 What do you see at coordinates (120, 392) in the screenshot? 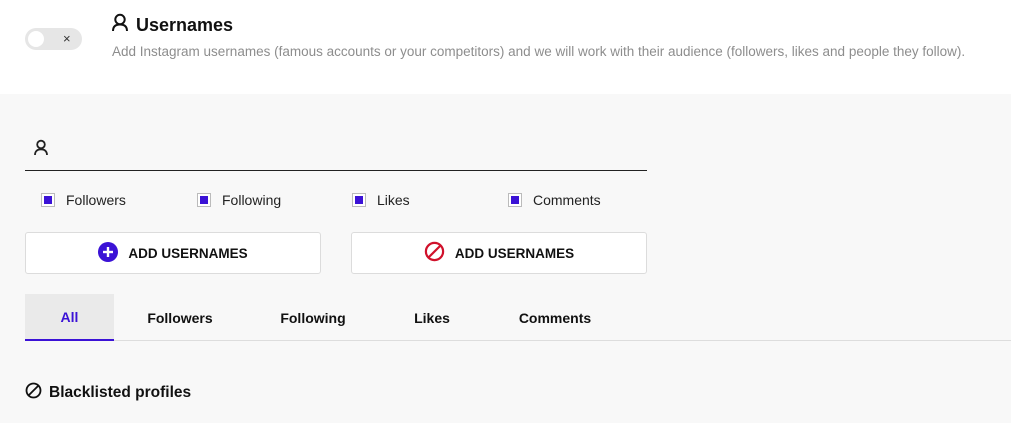
I see `blacklisted-profiles-title: Blacklisted profiles` at bounding box center [120, 392].